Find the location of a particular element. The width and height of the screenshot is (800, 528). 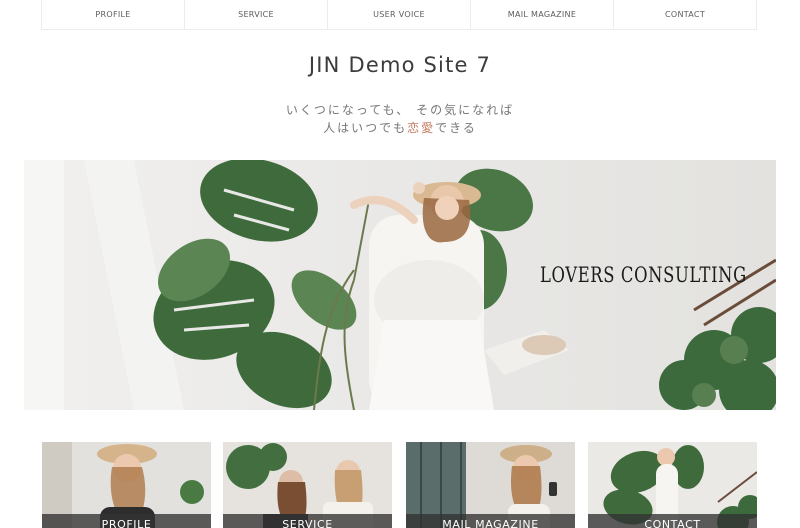

hero-title: LOVERS CONSULTING is located at coordinates (643, 275).